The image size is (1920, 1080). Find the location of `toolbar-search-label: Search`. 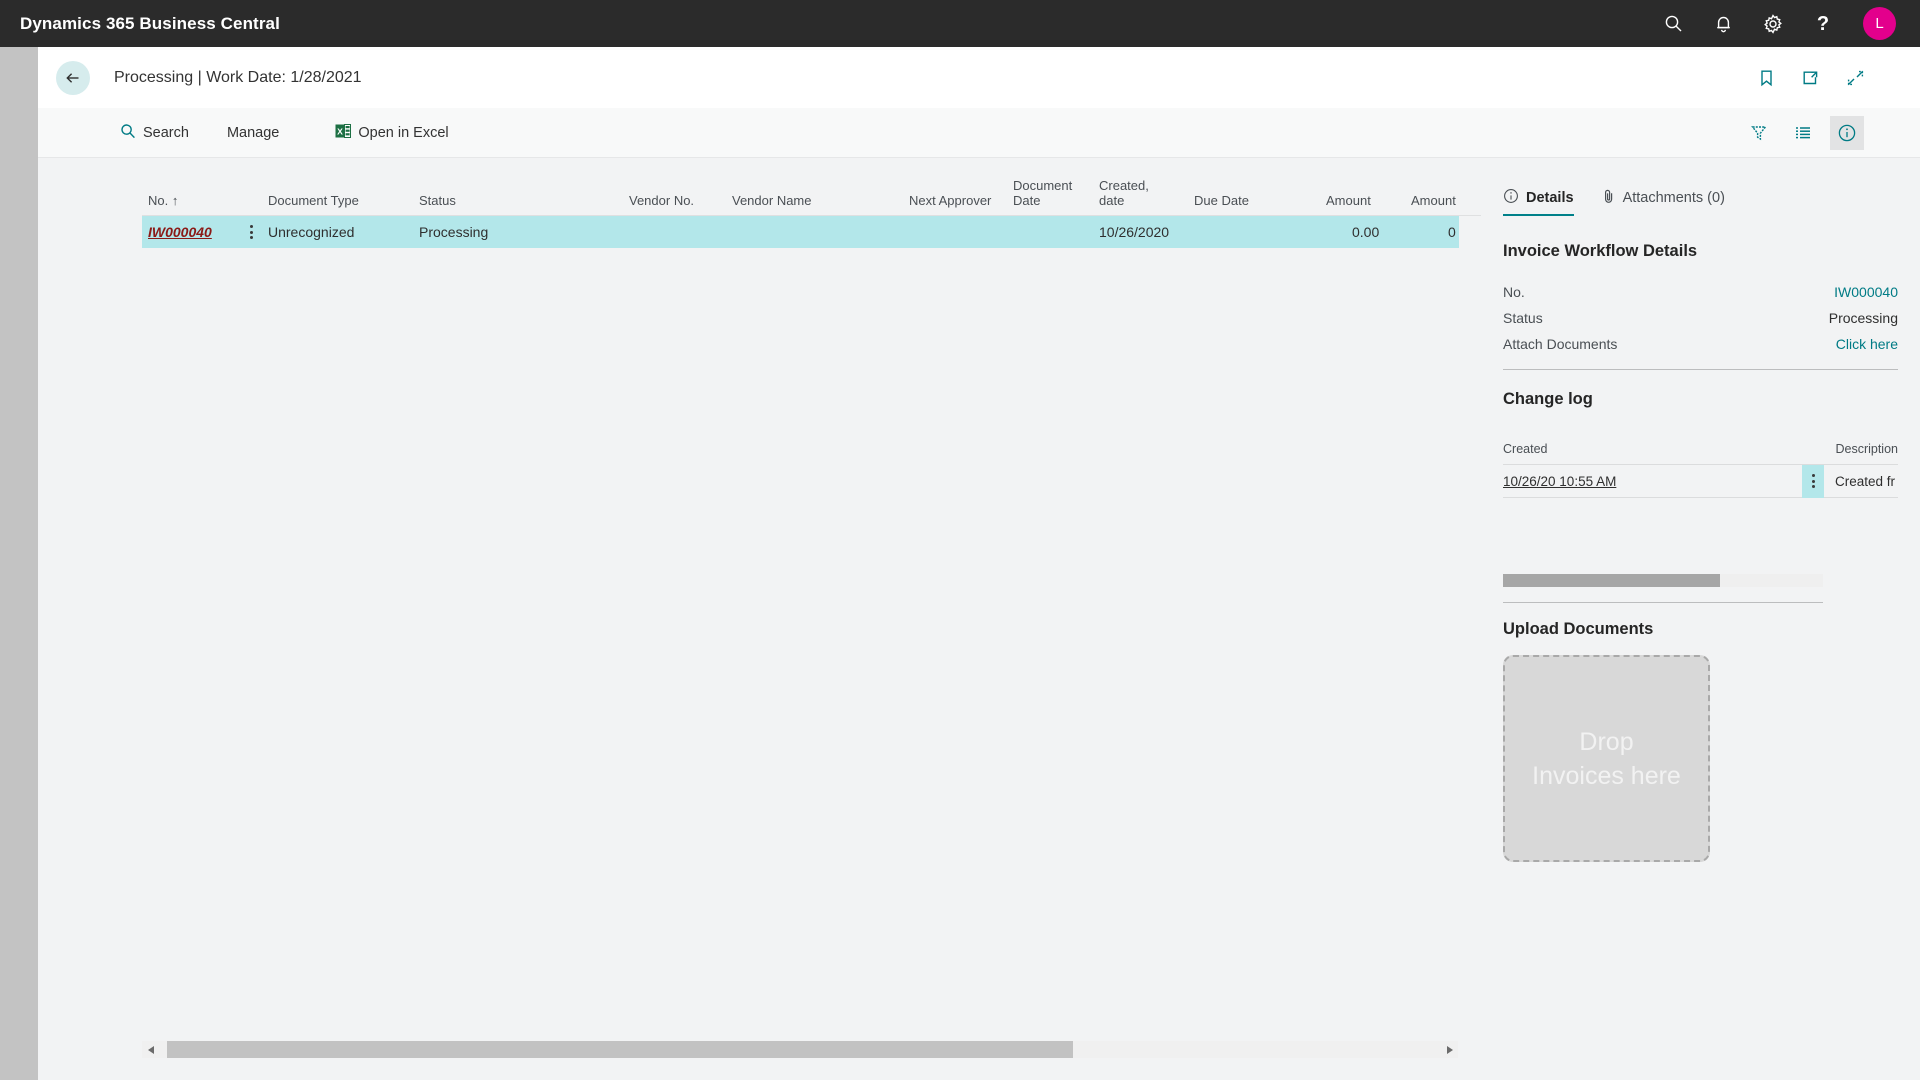

toolbar-search-label: Search is located at coordinates (166, 132).